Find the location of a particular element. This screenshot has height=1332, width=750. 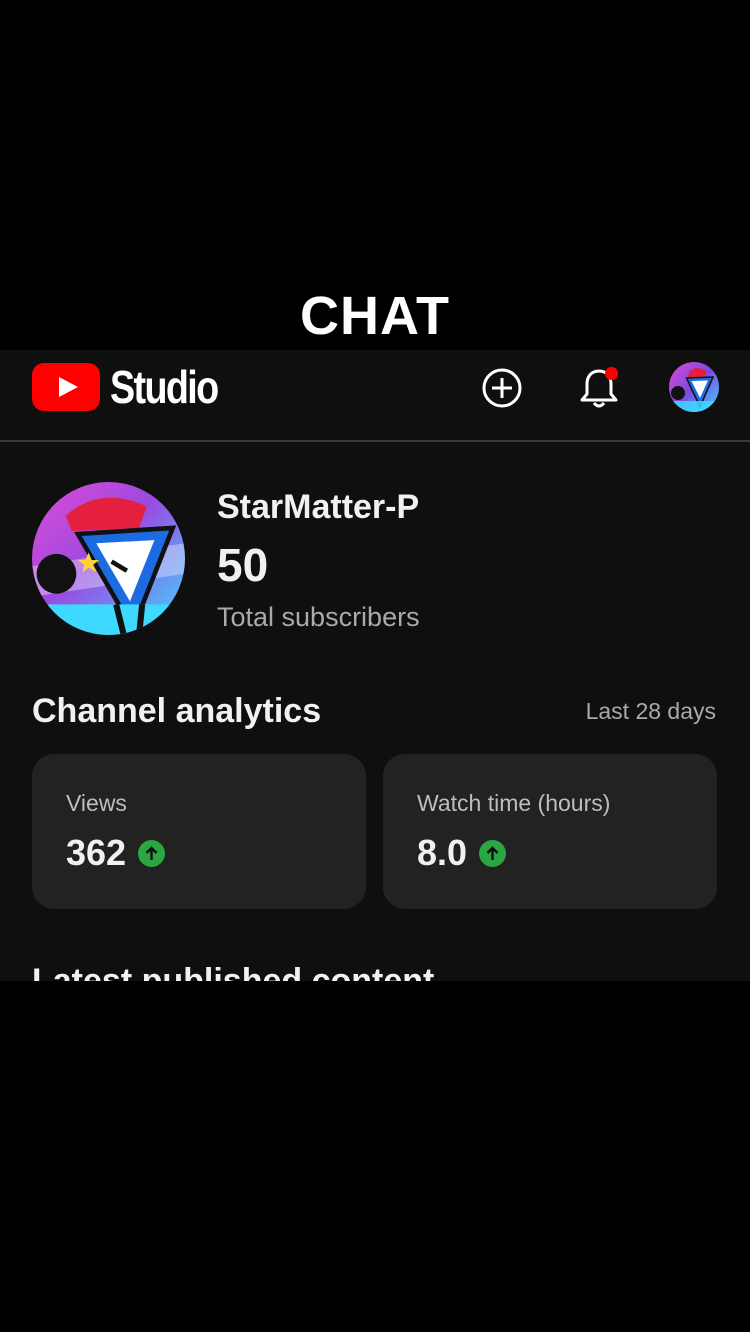

avatar is located at coordinates (694, 387).